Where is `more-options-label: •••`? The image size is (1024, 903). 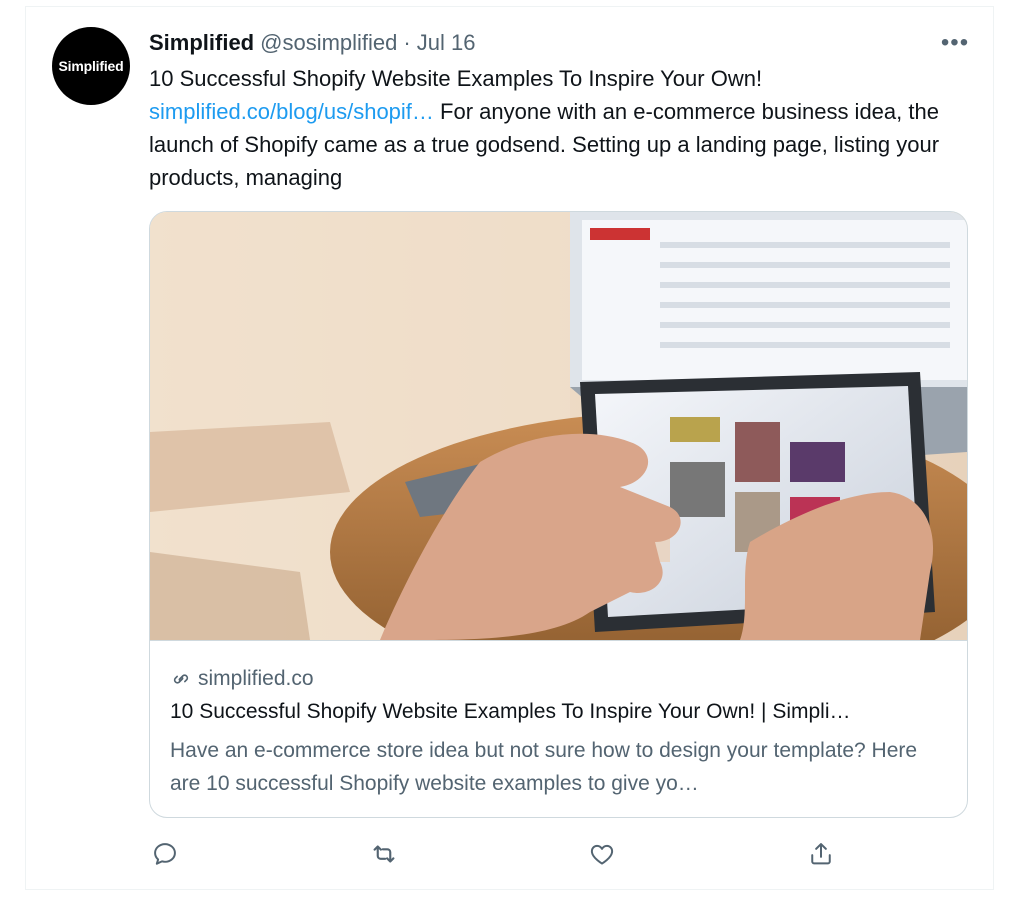 more-options-label: ••• is located at coordinates (955, 42).